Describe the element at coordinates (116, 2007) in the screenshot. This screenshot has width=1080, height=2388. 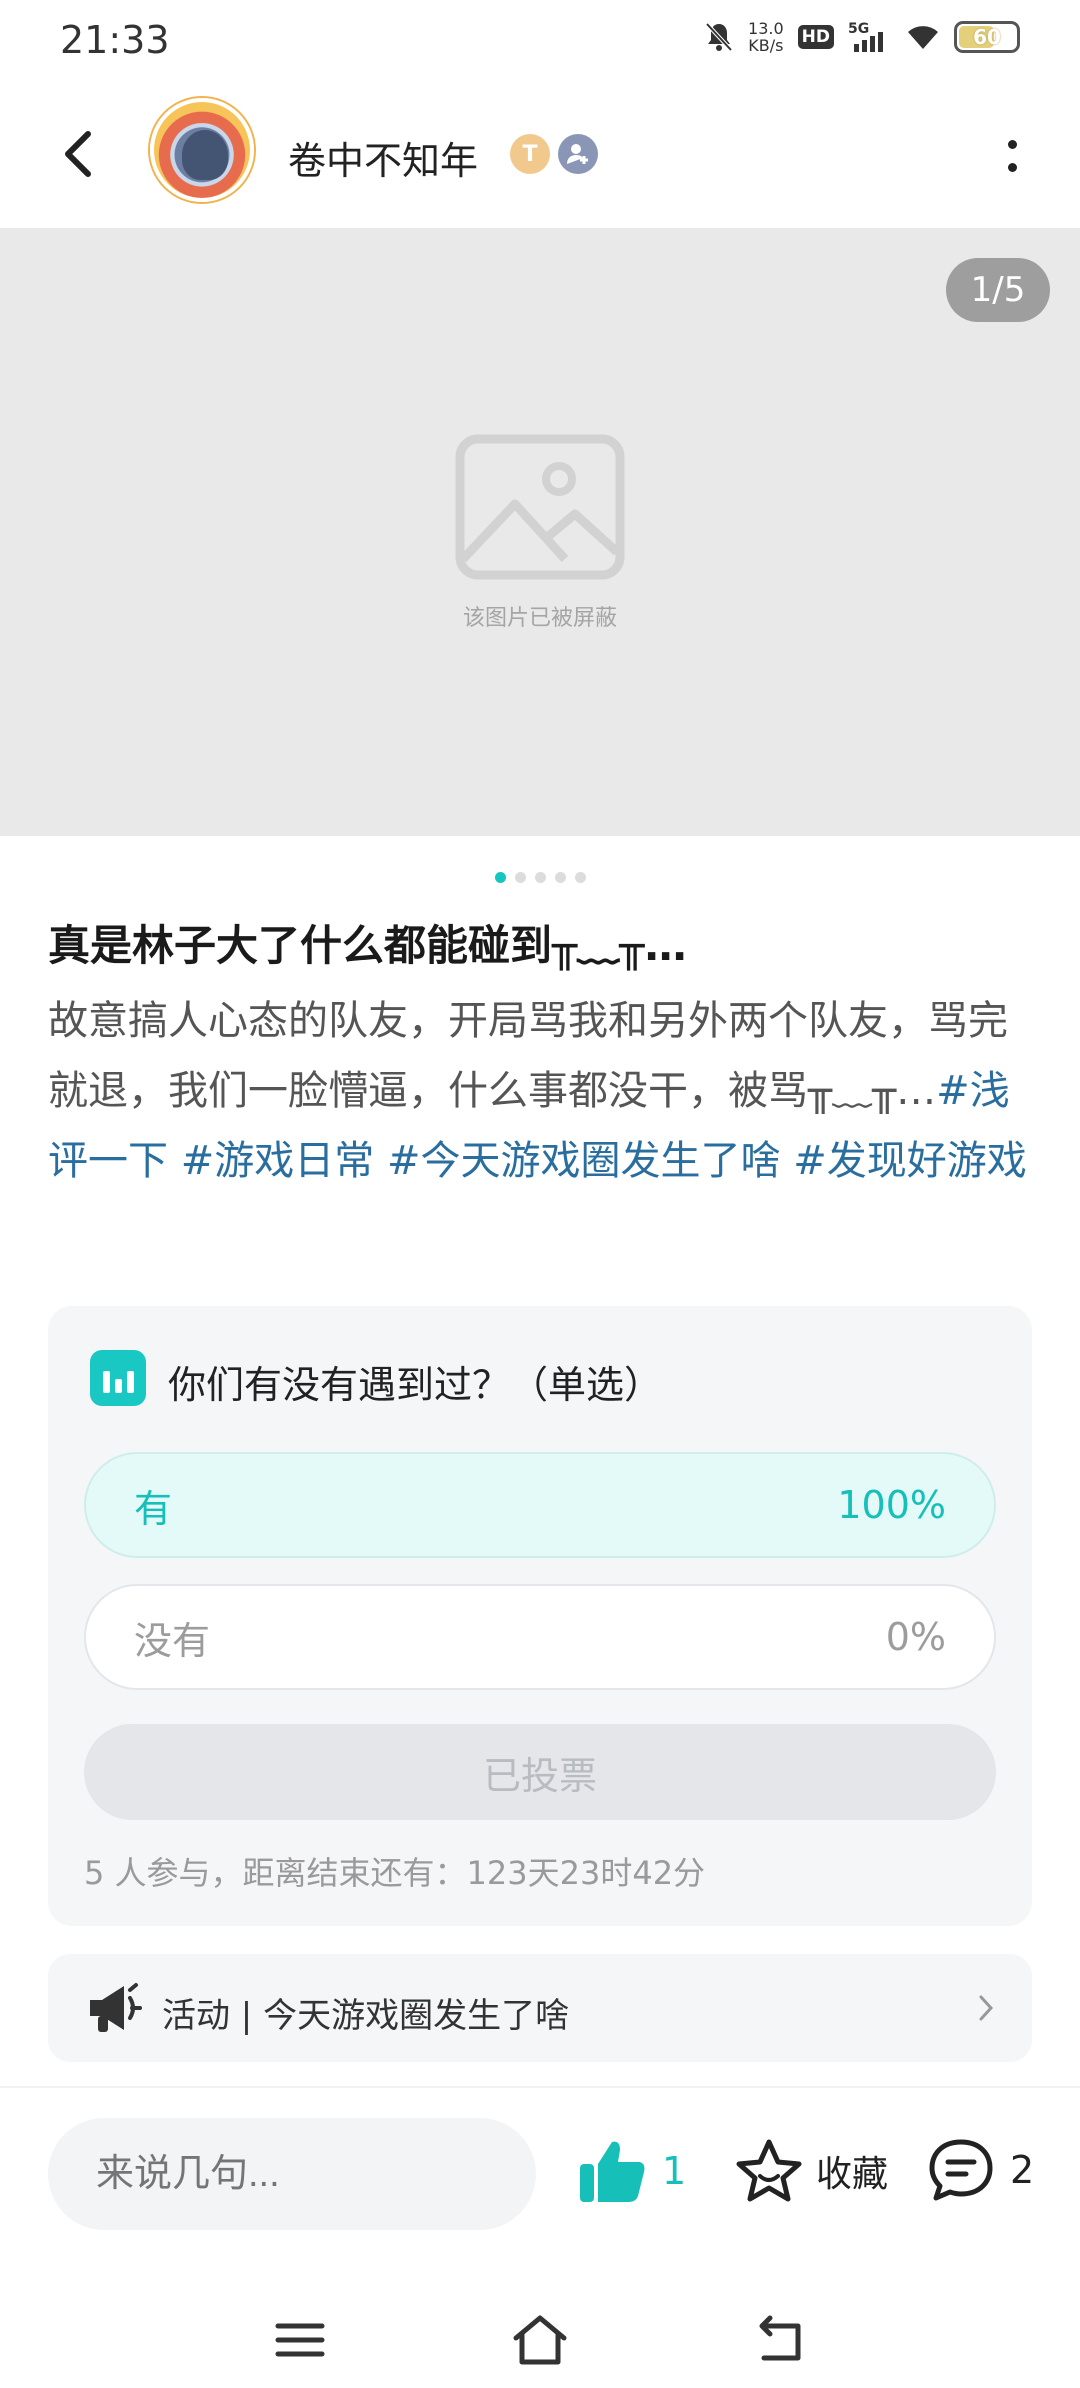
I see `megaphone-icon` at that location.